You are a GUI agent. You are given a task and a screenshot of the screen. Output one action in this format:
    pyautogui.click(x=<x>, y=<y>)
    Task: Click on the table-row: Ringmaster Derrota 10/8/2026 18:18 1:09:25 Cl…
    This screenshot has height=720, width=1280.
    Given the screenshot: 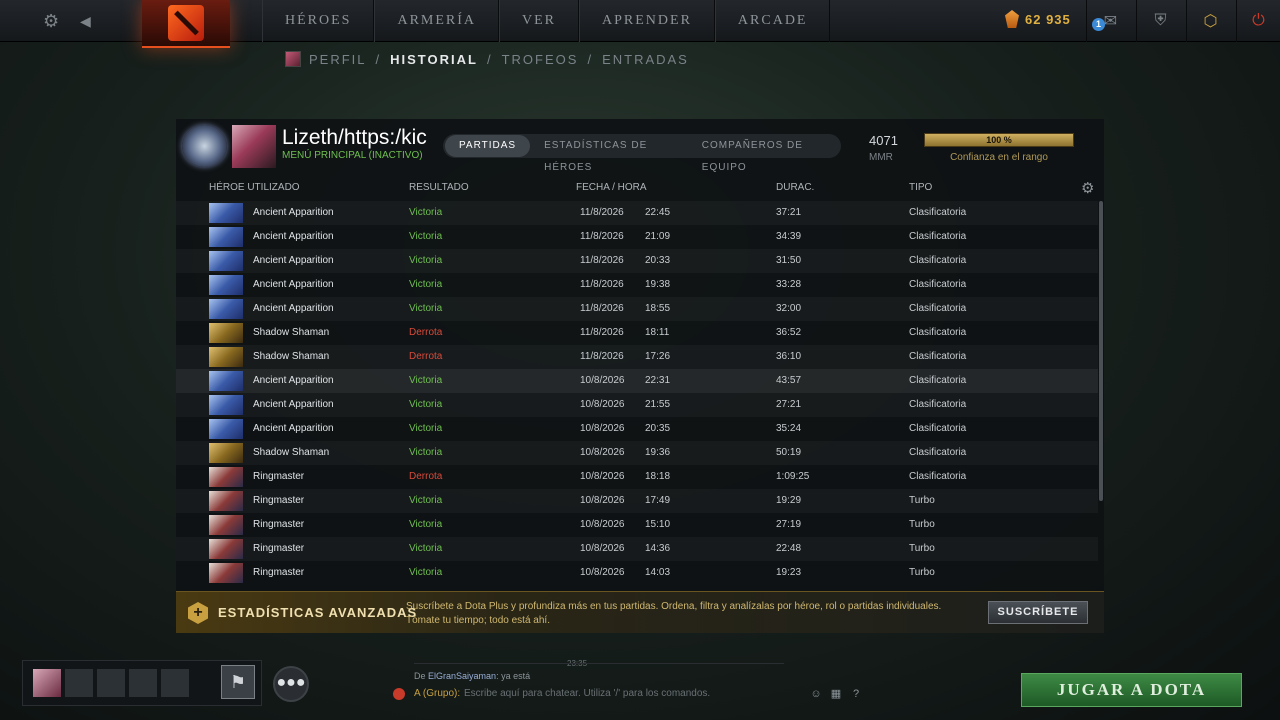 What is the action you would take?
    pyautogui.click(x=637, y=477)
    